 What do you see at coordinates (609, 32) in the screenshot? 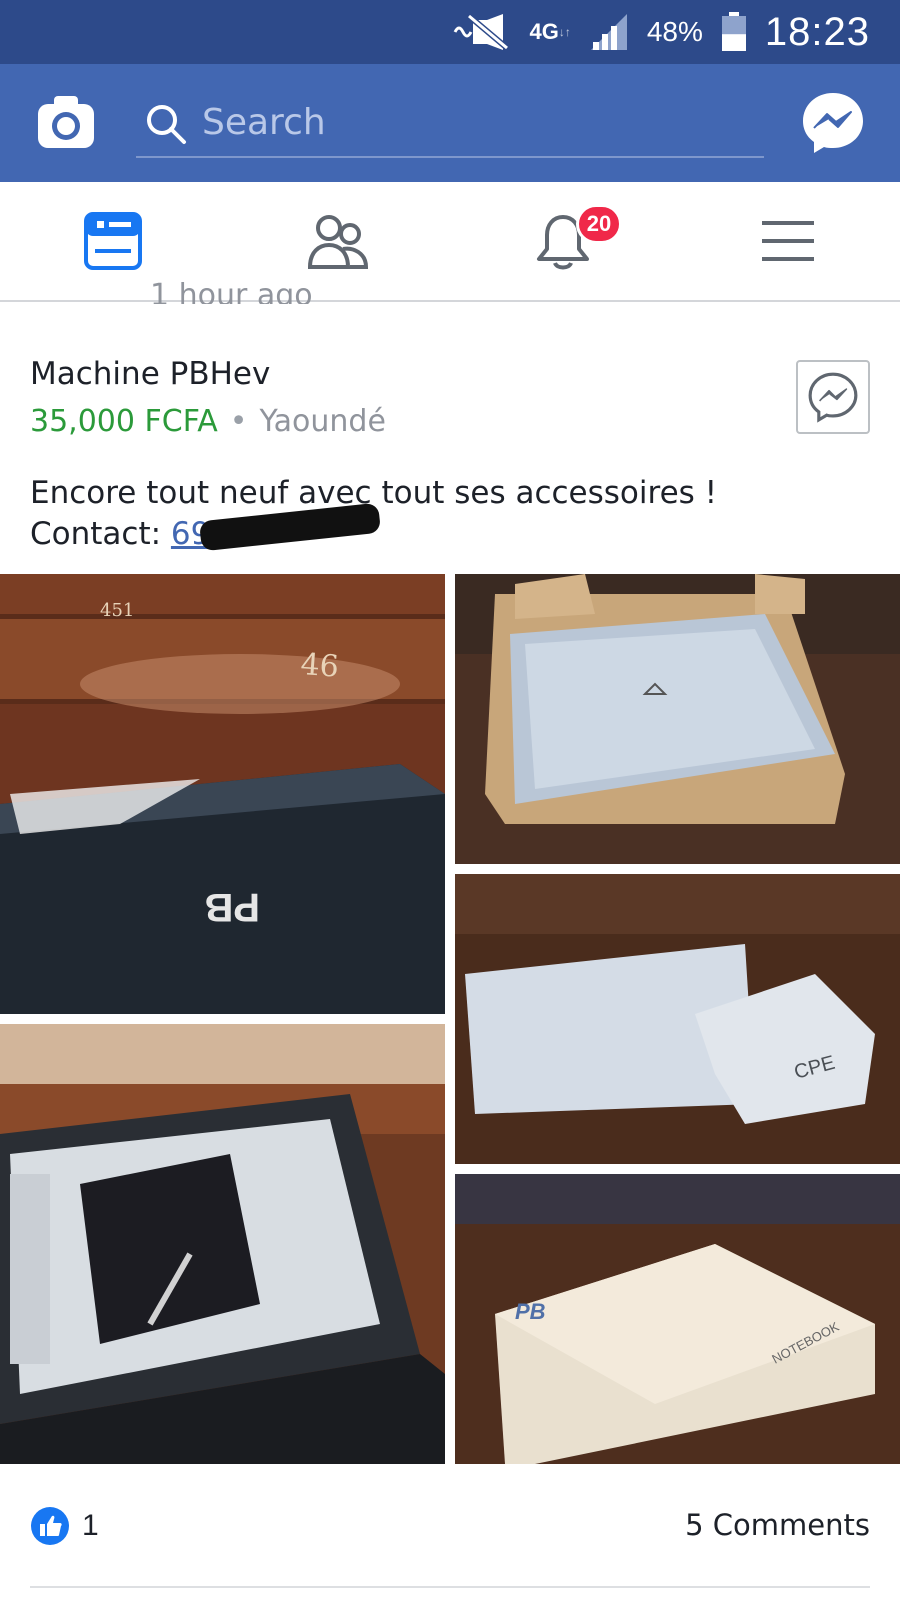
I see `signal-icon` at bounding box center [609, 32].